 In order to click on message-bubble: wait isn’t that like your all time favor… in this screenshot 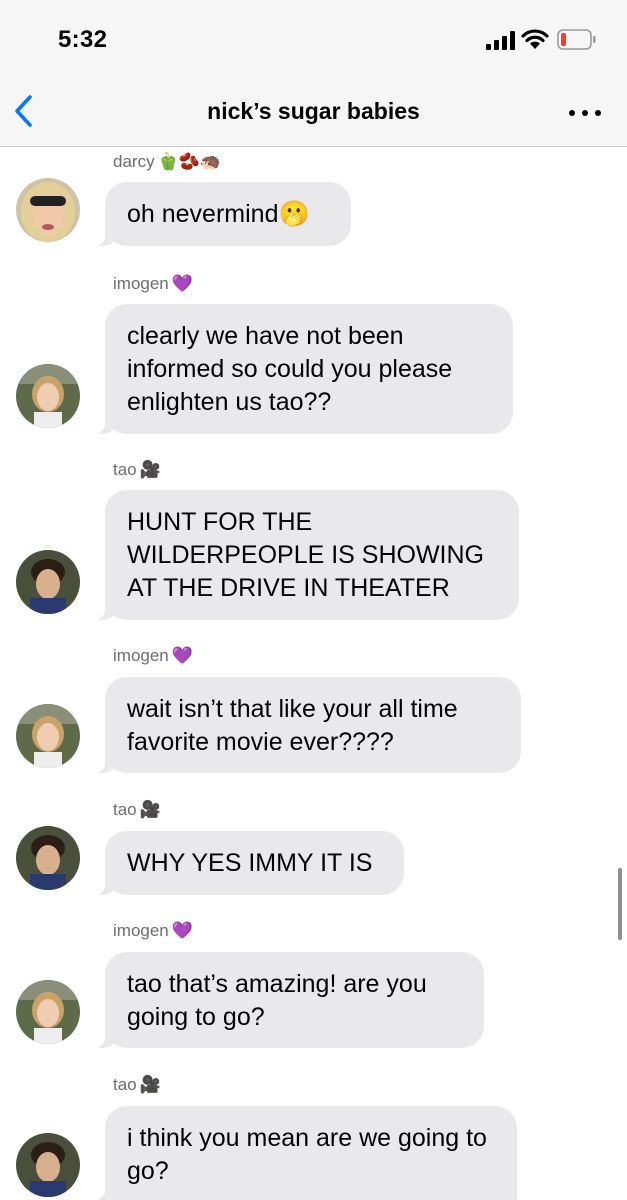, I will do `click(308, 725)`.